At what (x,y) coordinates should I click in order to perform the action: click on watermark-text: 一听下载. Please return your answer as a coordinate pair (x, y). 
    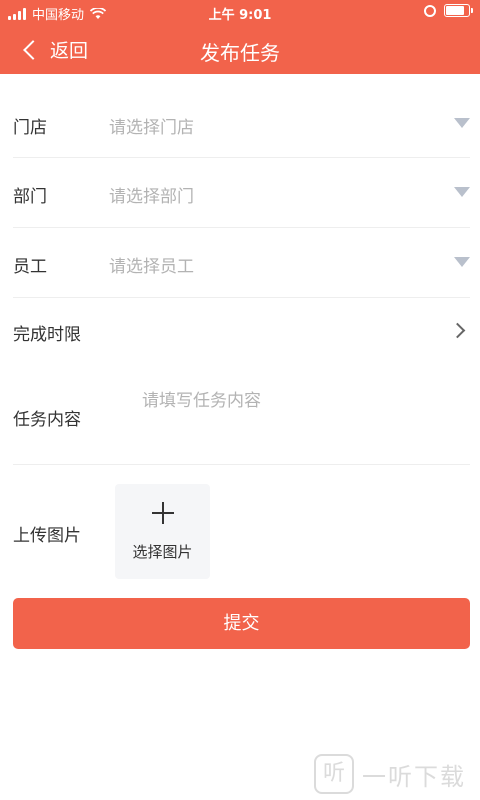
    Looking at the image, I should click on (414, 776).